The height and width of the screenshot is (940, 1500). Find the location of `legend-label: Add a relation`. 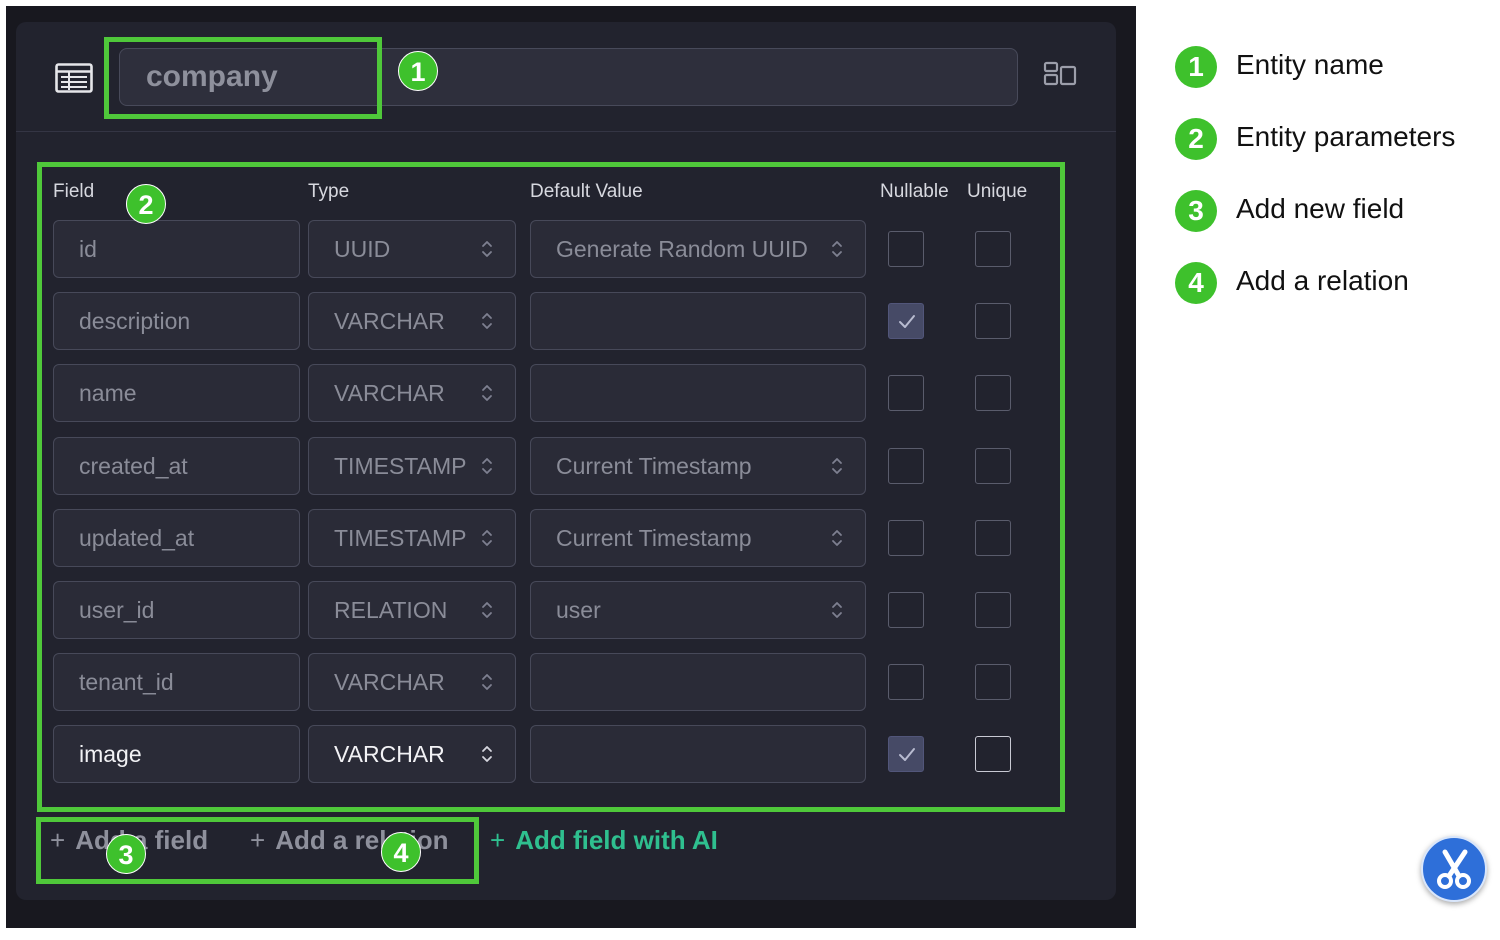

legend-label: Add a relation is located at coordinates (1322, 280).